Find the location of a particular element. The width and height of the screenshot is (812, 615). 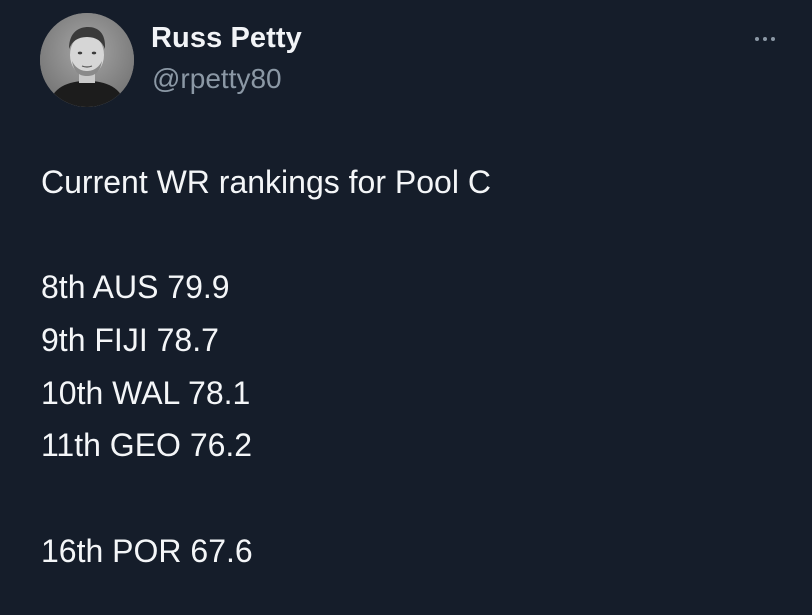

profile-photo-icon is located at coordinates (87, 60).